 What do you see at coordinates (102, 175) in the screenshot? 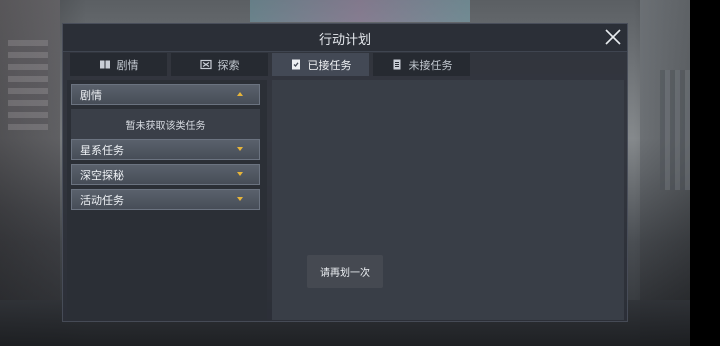
I see `category-deep-space-label: 深空探秘` at bounding box center [102, 175].